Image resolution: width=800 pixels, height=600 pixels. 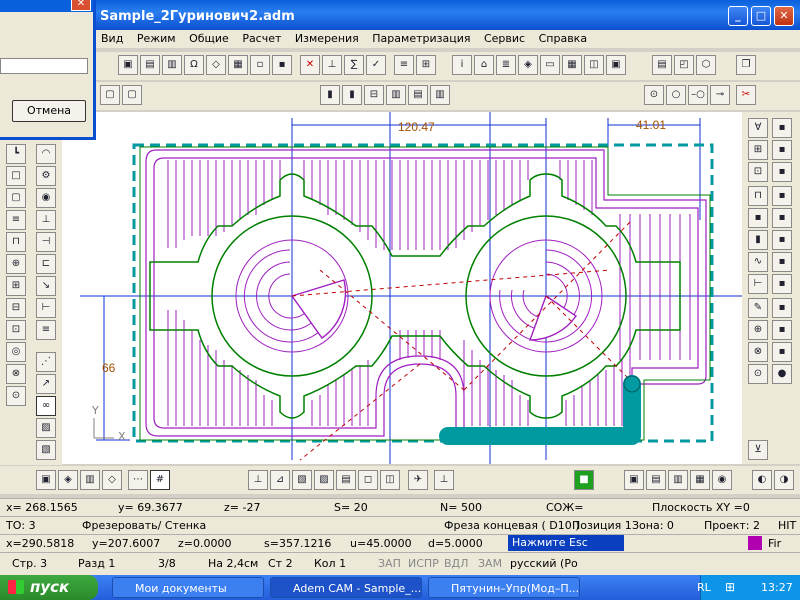 I want to click on tool-icon-27: ▮, so click(x=352, y=95).